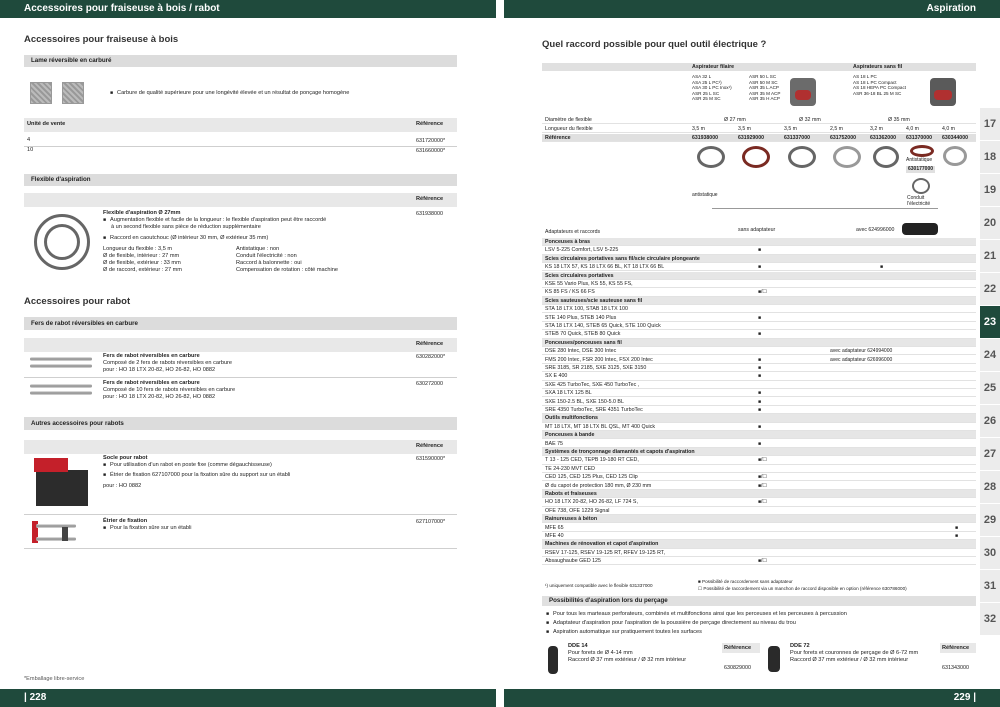 The width and height of the screenshot is (1000, 707). What do you see at coordinates (583, 342) in the screenshot?
I see `row-label: Ponceuses/ponceuses sans fil` at bounding box center [583, 342].